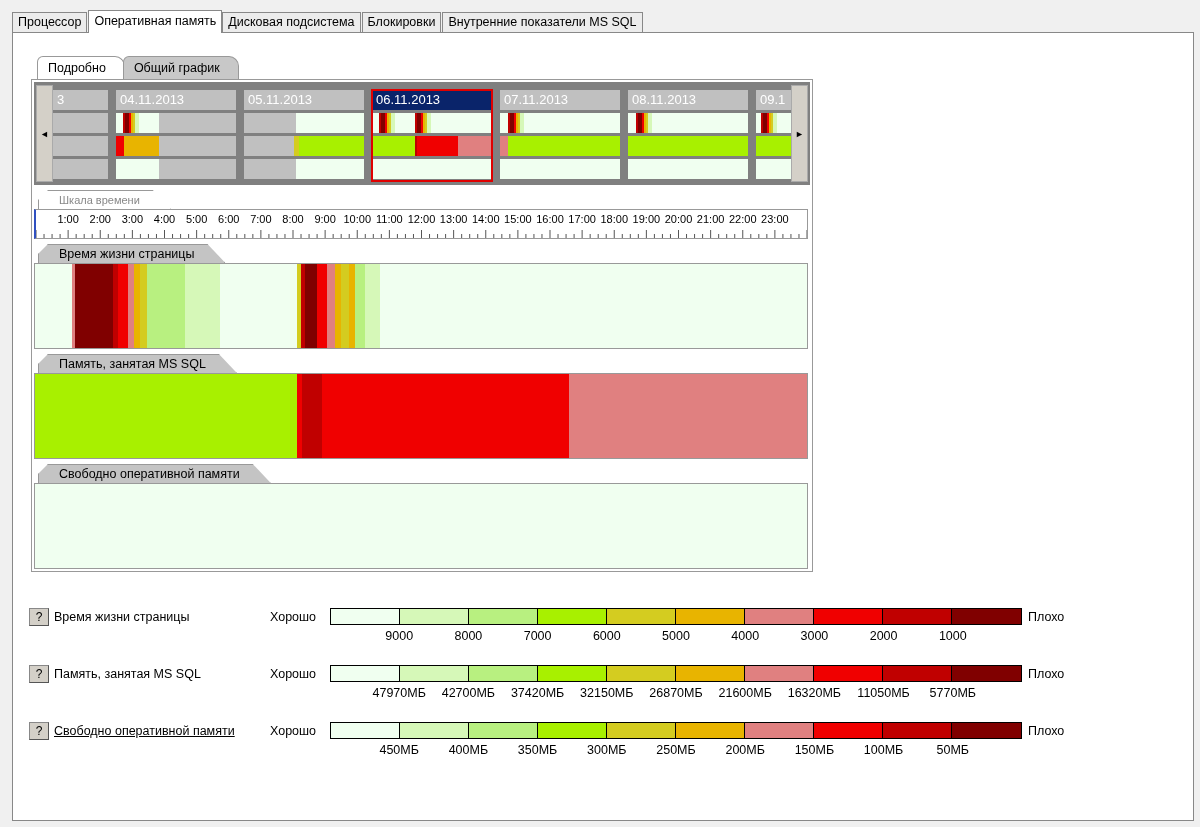 The image size is (1200, 827). I want to click on view-tab: Общий график, so click(180, 67).